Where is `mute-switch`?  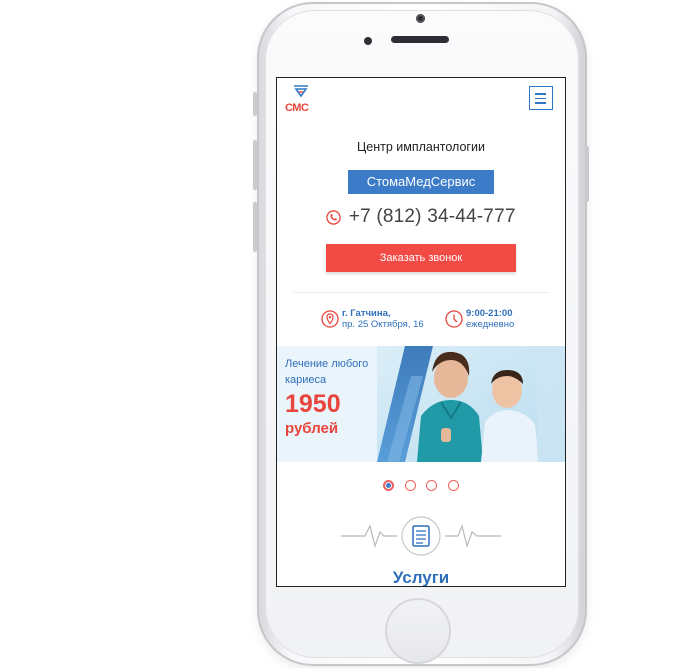
mute-switch is located at coordinates (255, 104).